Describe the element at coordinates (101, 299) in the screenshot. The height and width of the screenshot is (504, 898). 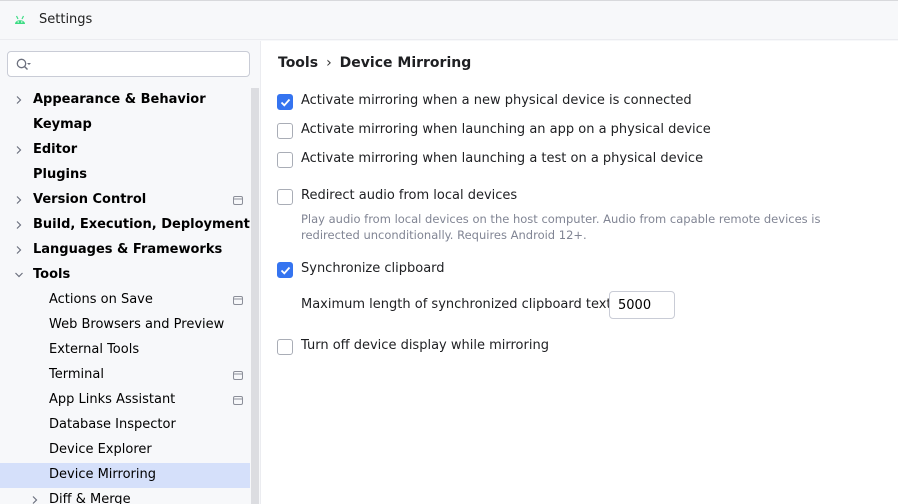
I see `tree-item-label: Actions on Save` at that location.